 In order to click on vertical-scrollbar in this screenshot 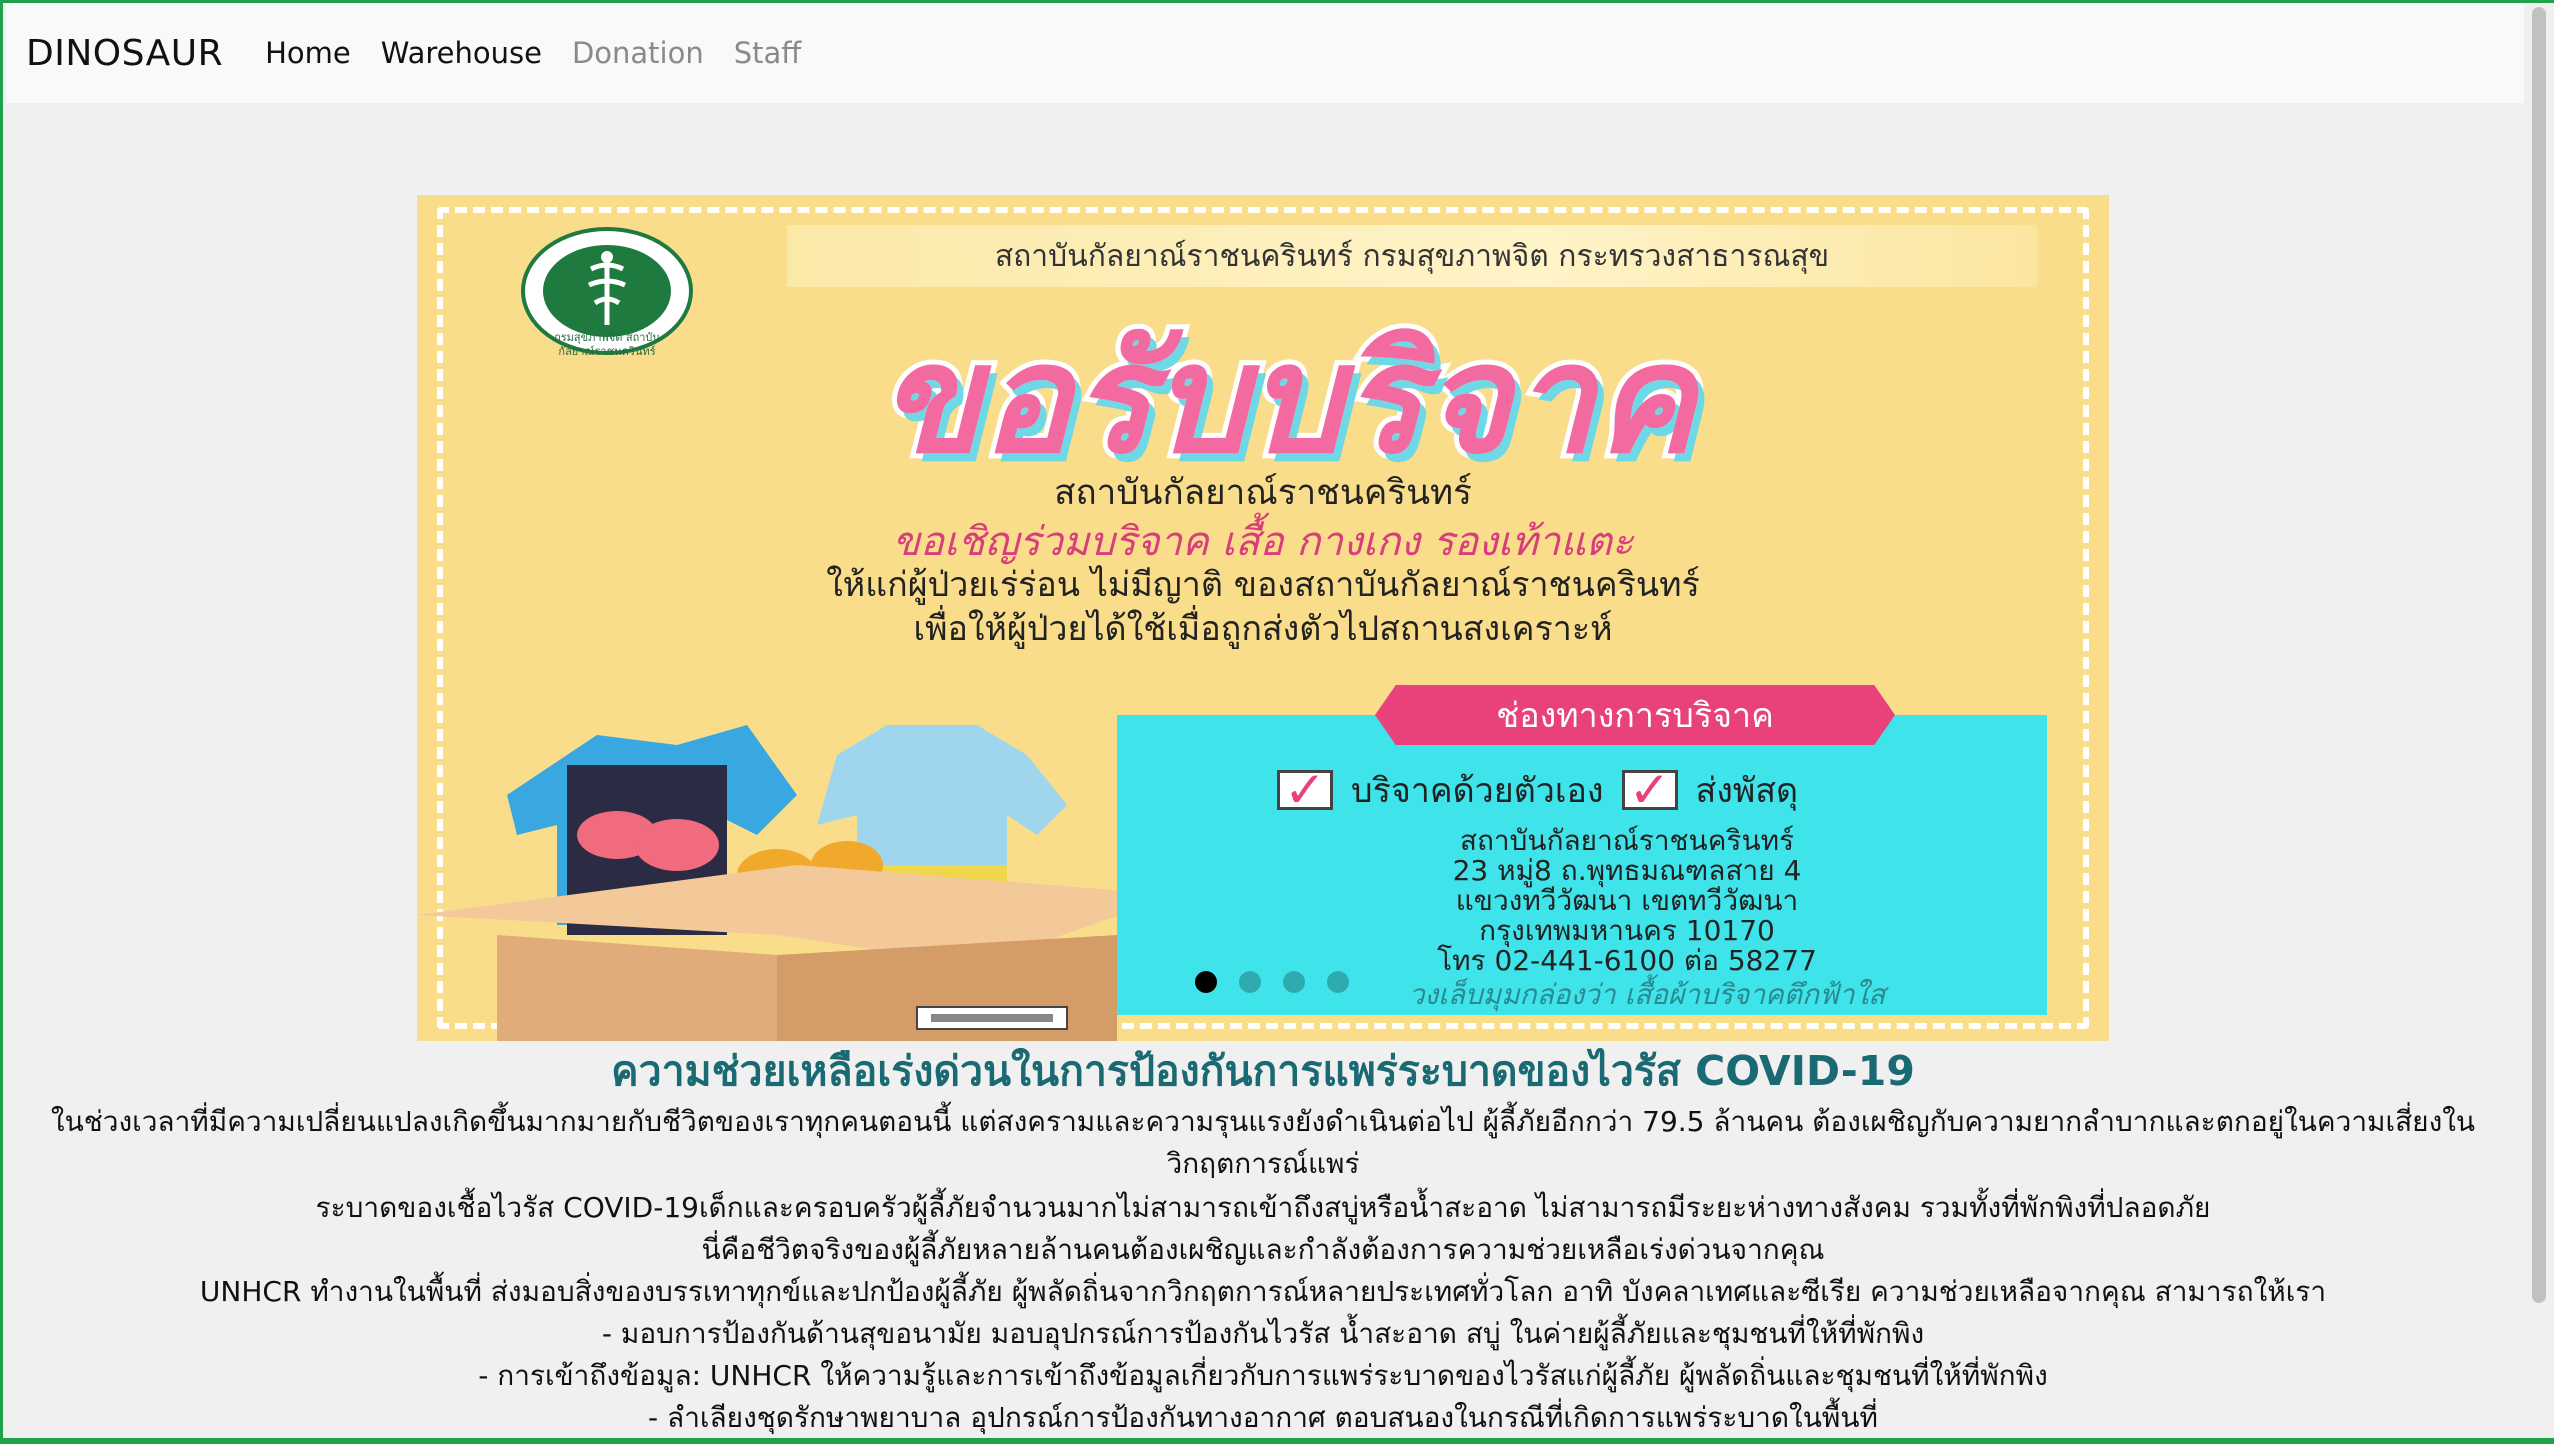, I will do `click(2539, 720)`.